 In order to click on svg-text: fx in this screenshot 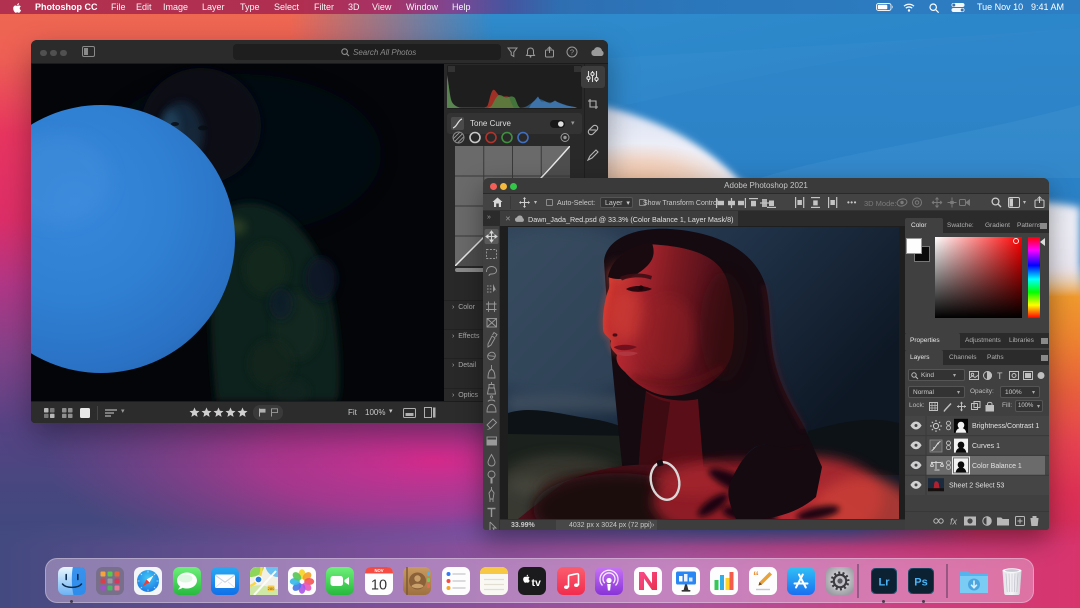, I will do `click(954, 522)`.